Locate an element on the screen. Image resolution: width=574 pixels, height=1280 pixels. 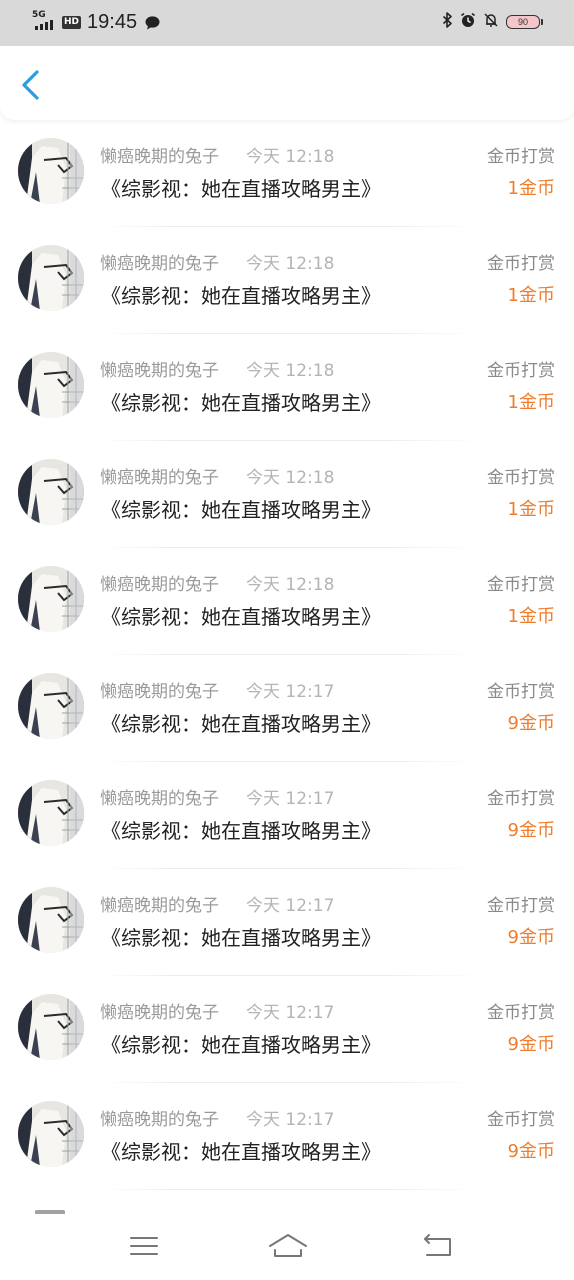
mute-icon is located at coordinates (491, 22).